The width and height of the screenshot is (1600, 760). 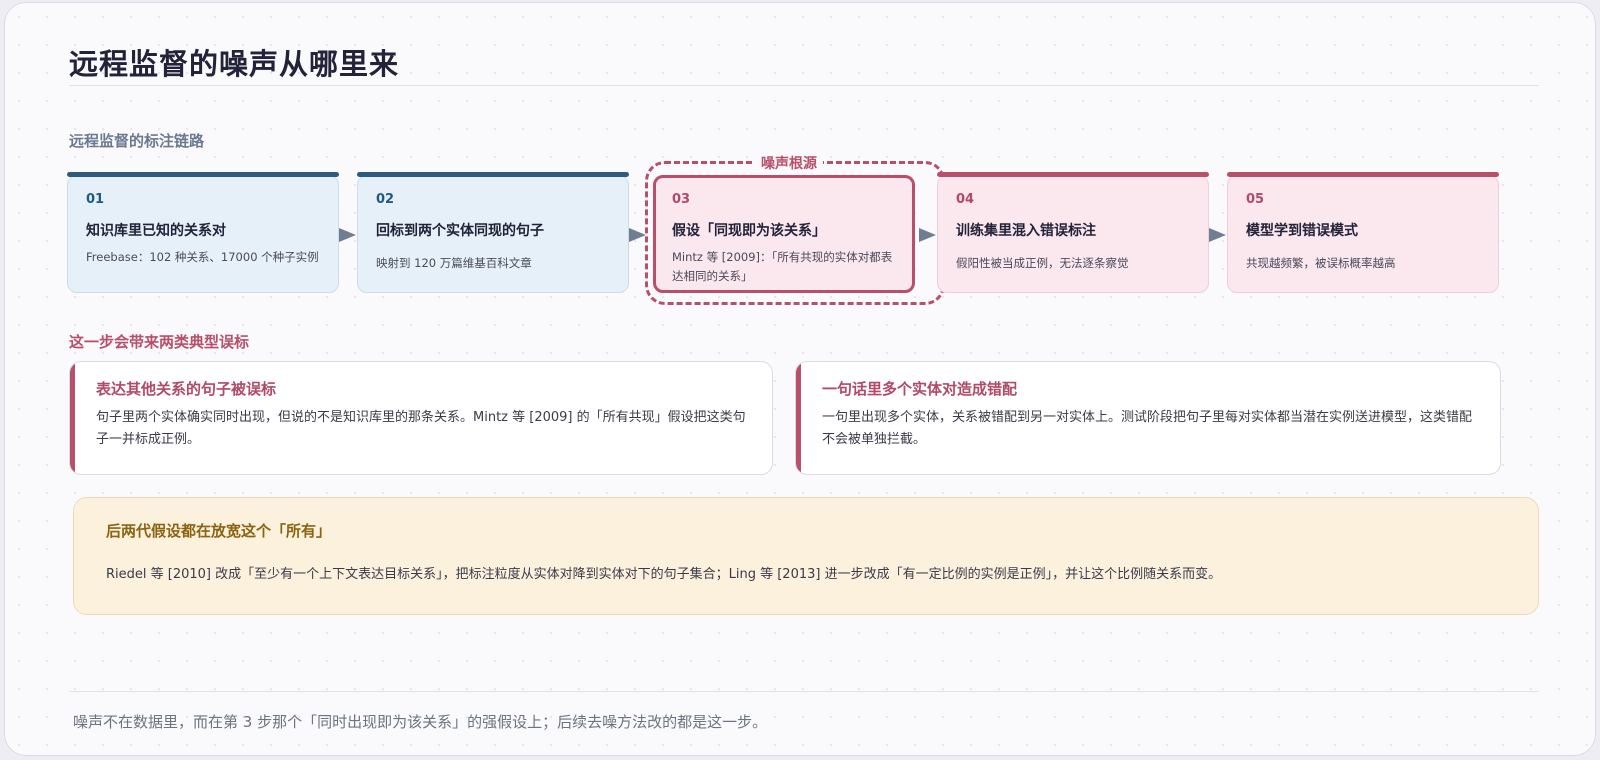 What do you see at coordinates (156, 231) in the screenshot?
I see `step-title: 知识库里已知的关系对` at bounding box center [156, 231].